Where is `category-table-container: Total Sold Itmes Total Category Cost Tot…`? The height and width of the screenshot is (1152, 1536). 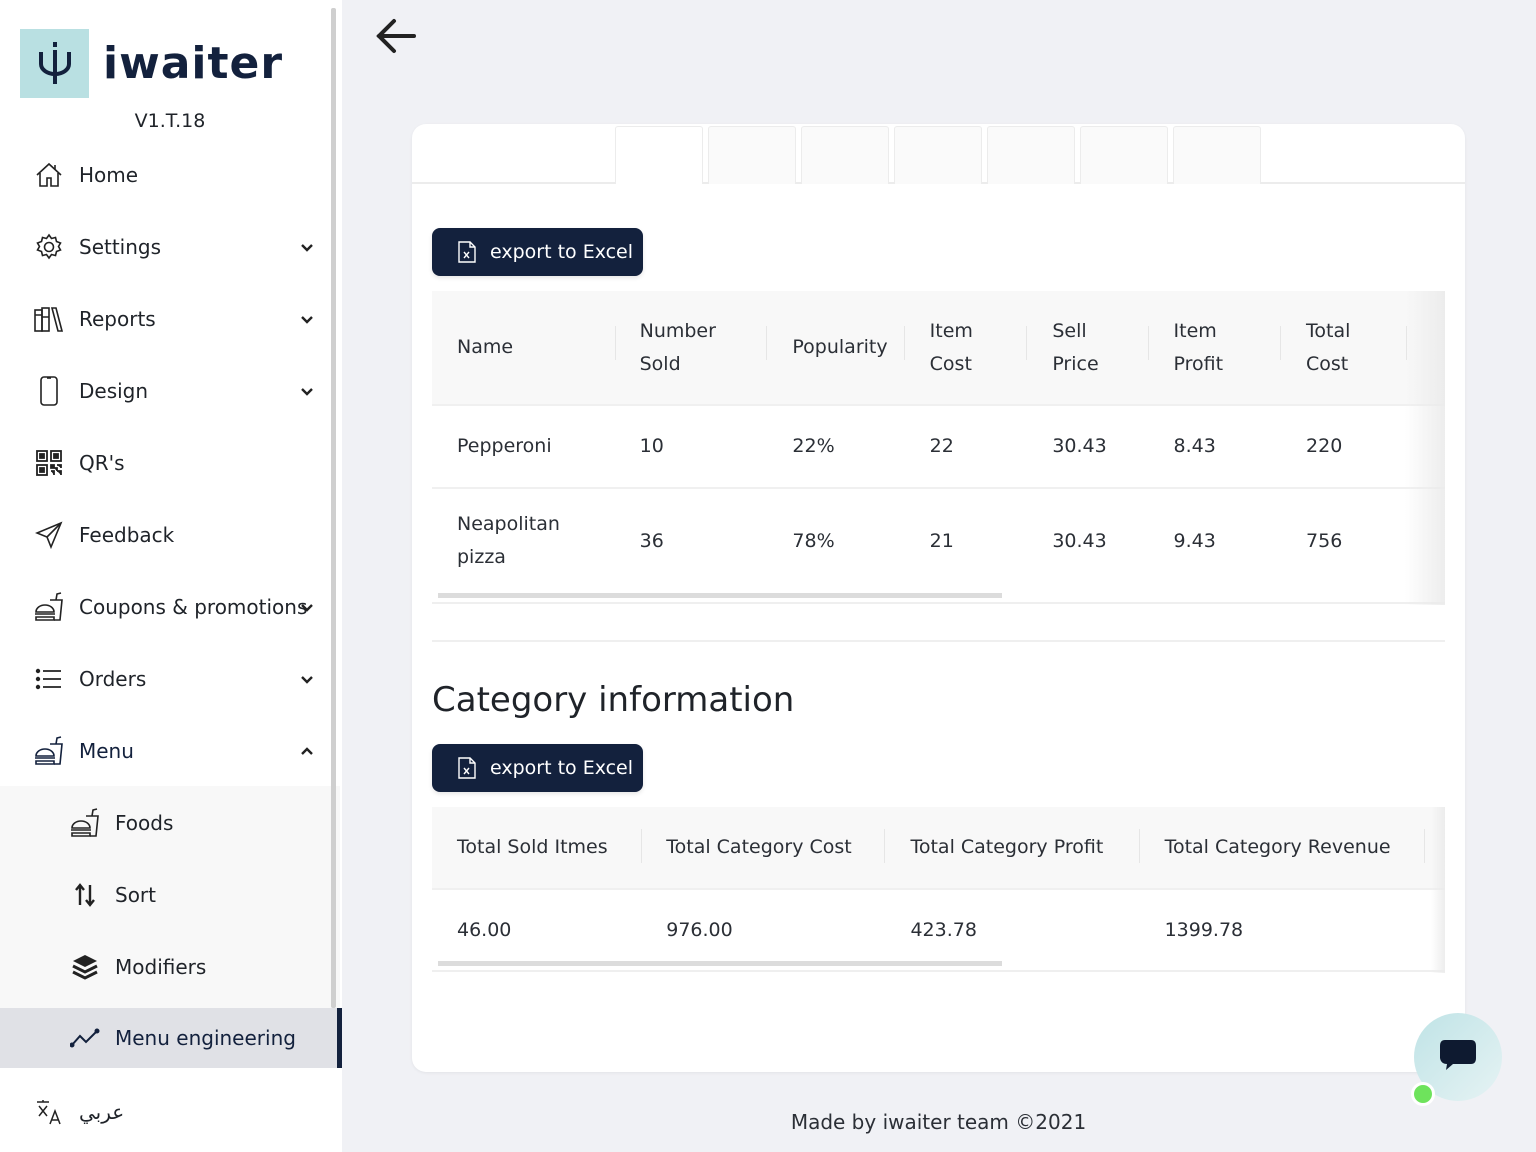
category-table-container: Total Sold Itmes Total Category Cost Tot… is located at coordinates (938, 890).